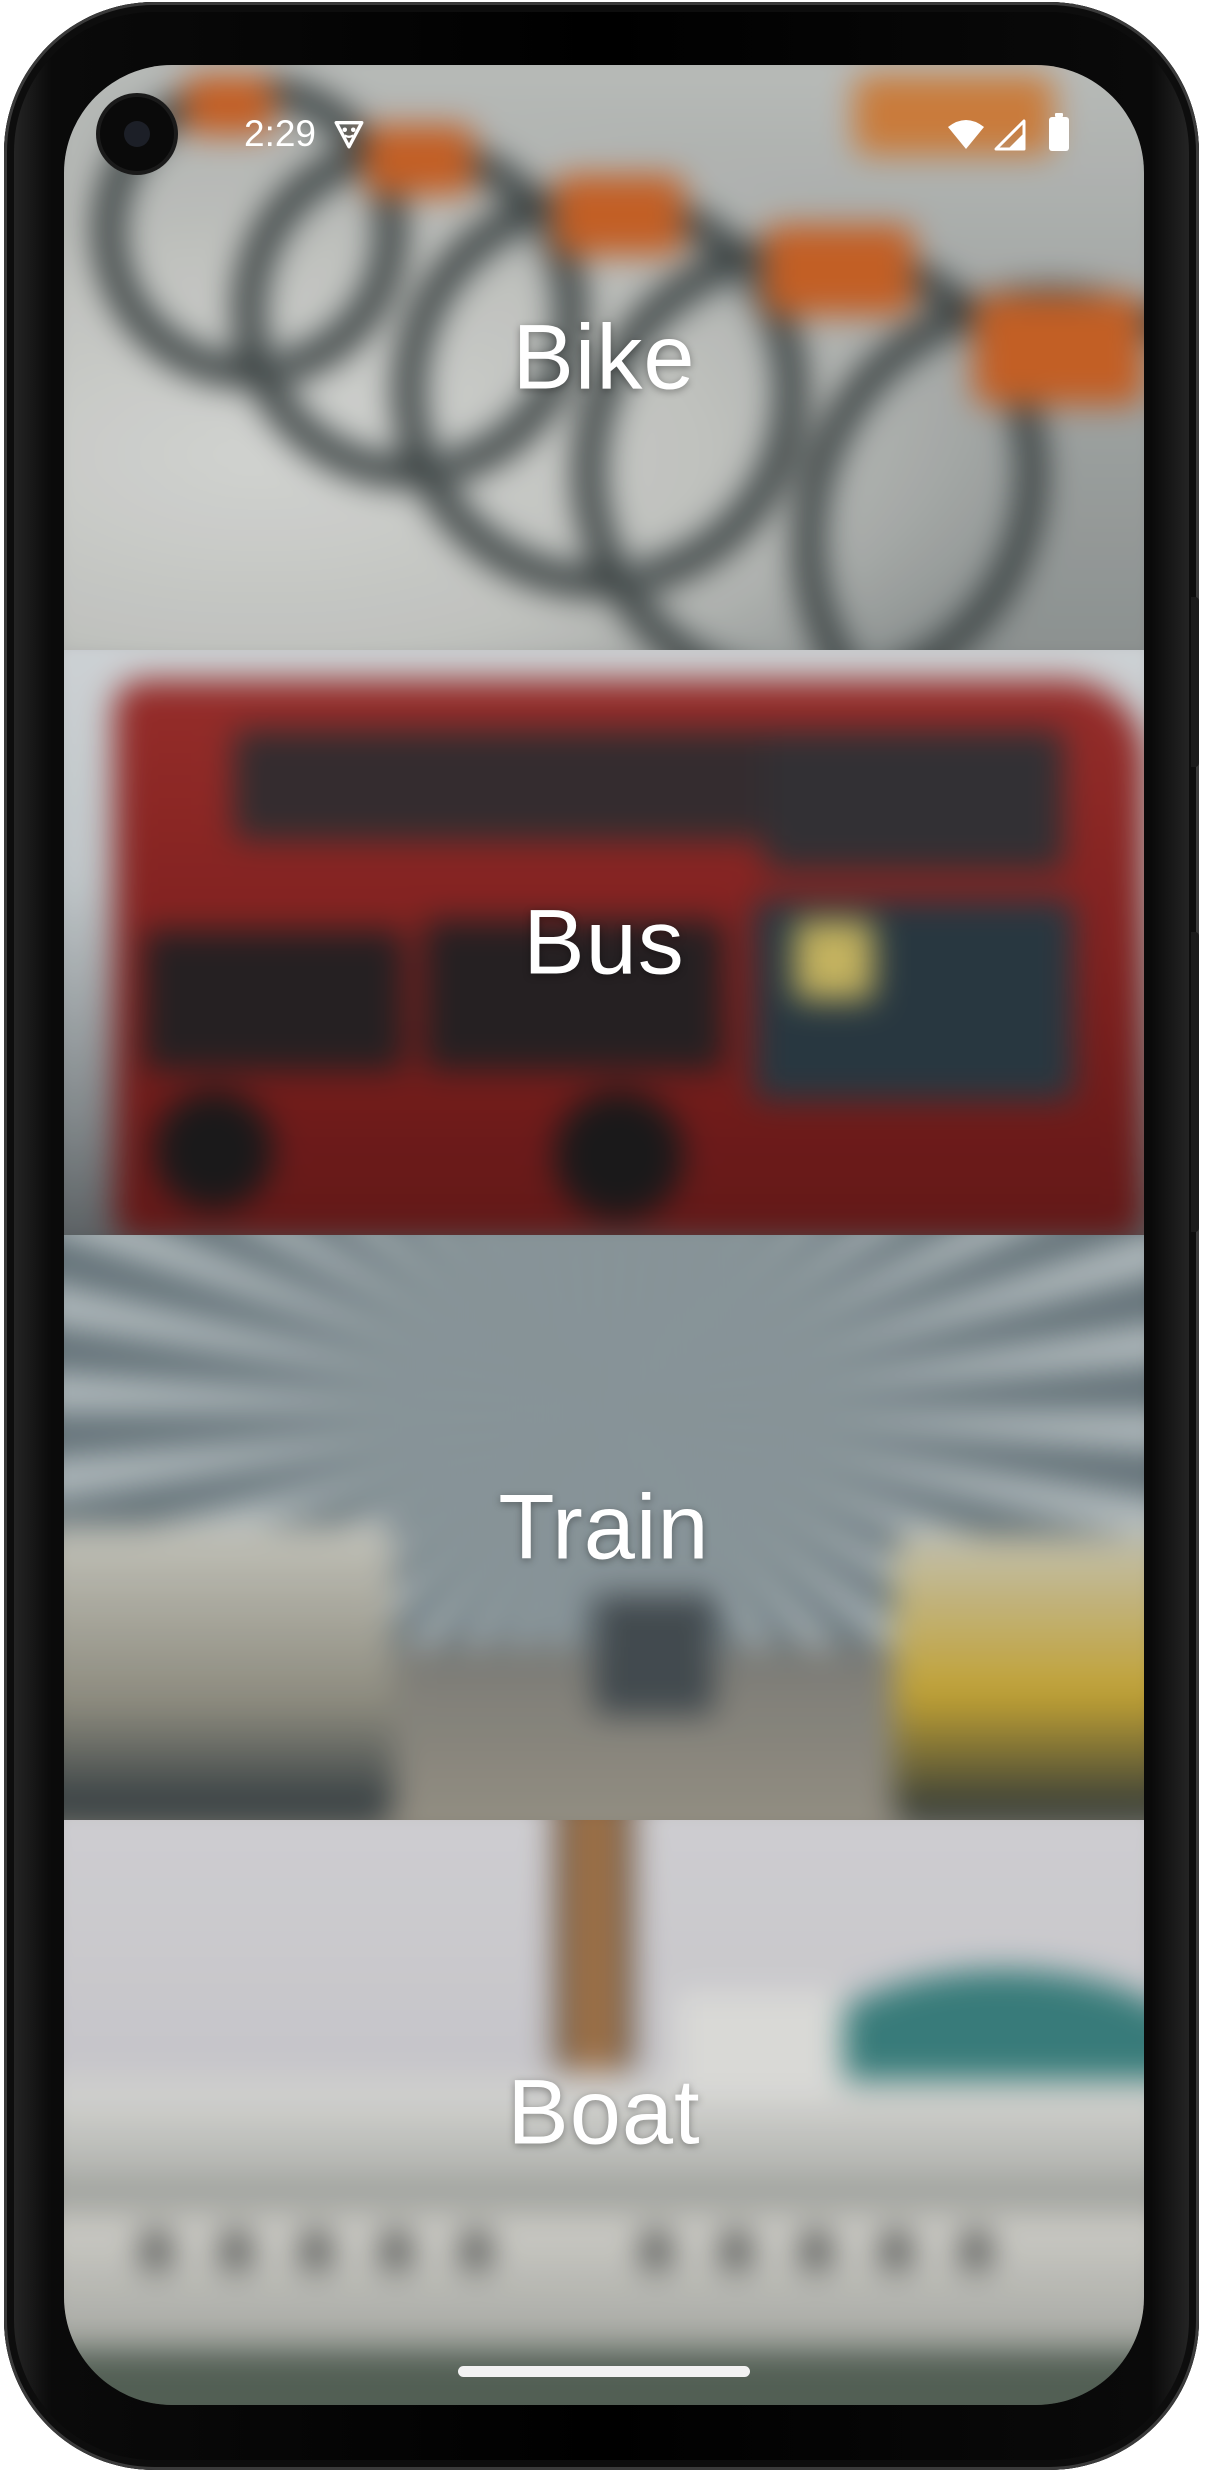 This screenshot has width=1211, height=2474. What do you see at coordinates (1010, 135) in the screenshot?
I see `cellular-icon` at bounding box center [1010, 135].